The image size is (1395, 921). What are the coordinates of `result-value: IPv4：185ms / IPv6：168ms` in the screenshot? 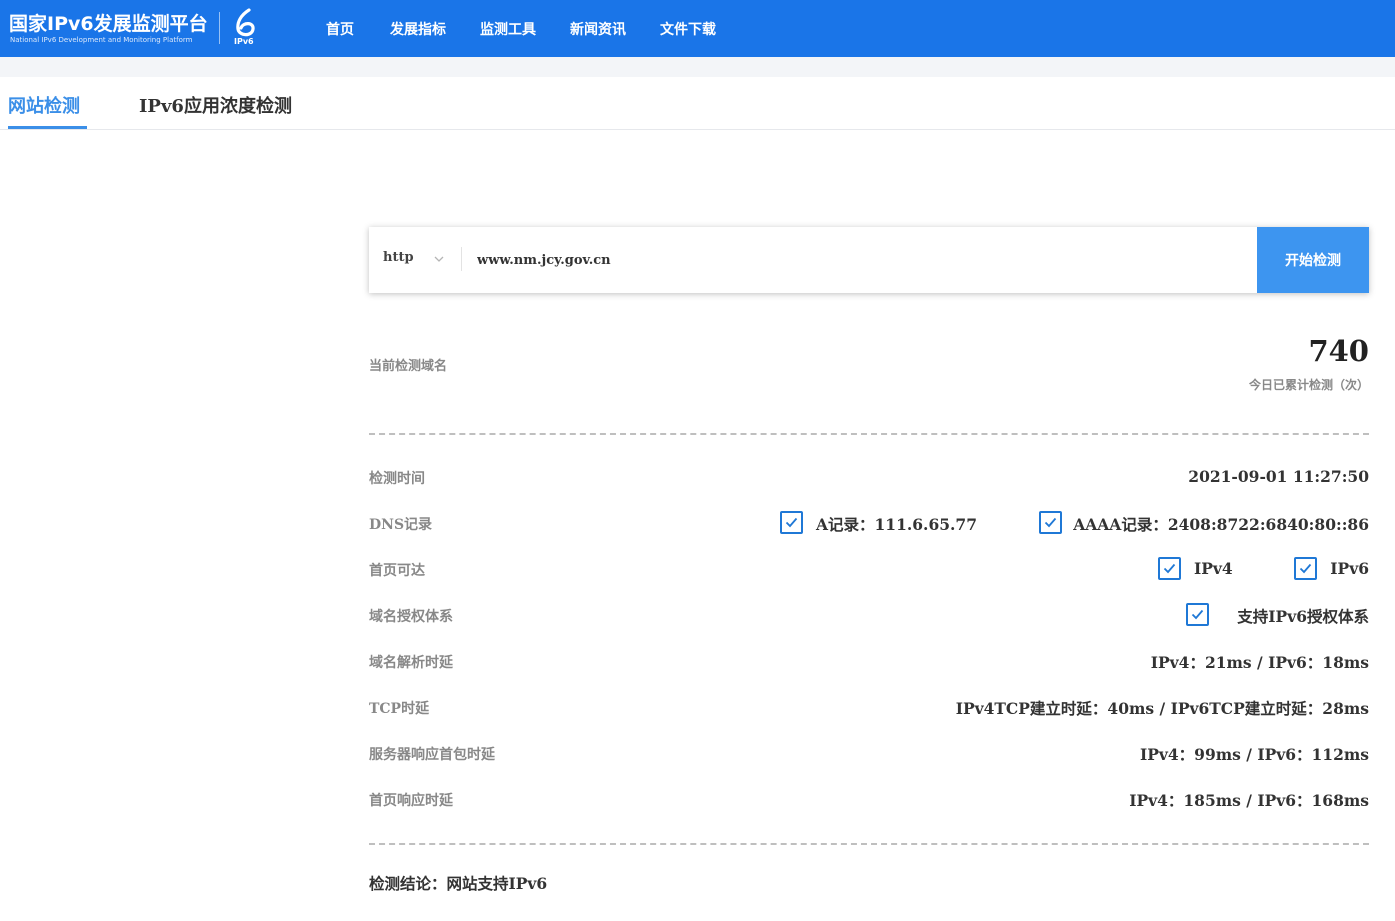 It's located at (1249, 800).